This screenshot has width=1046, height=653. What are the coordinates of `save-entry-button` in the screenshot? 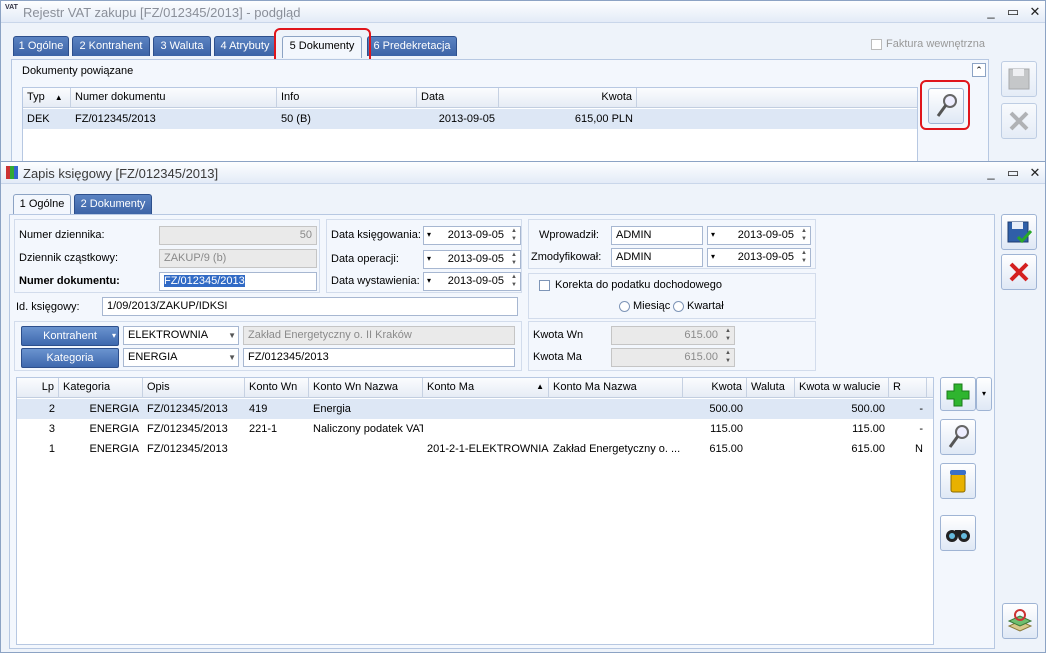 It's located at (1019, 232).